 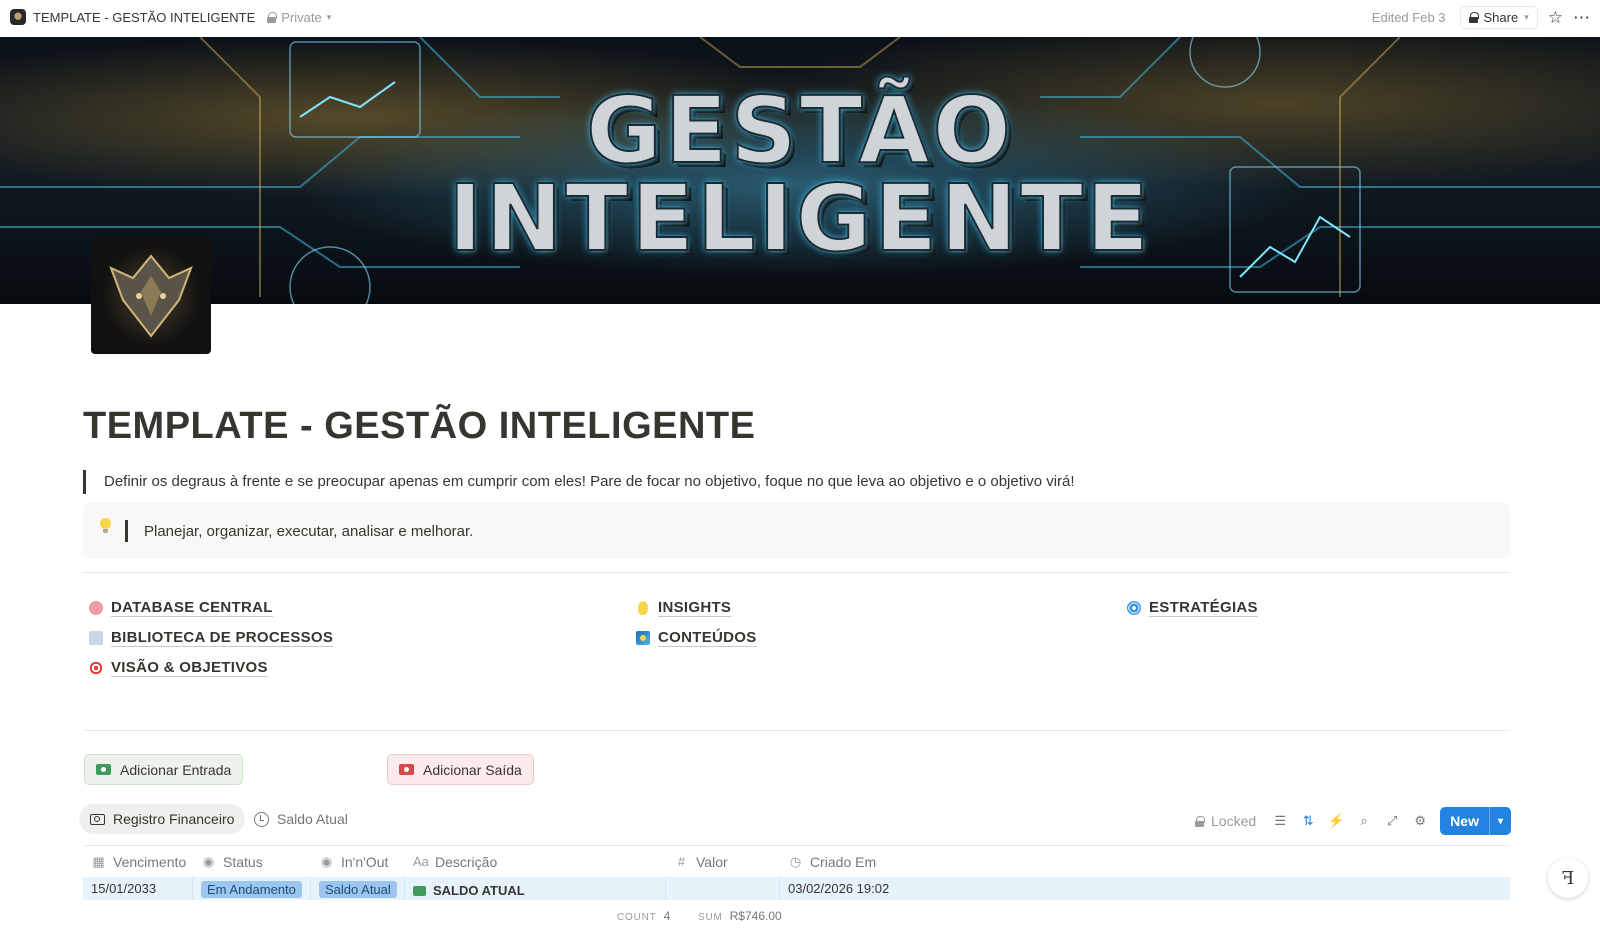 I want to click on column-header-valor: # Valor, so click(x=723, y=862).